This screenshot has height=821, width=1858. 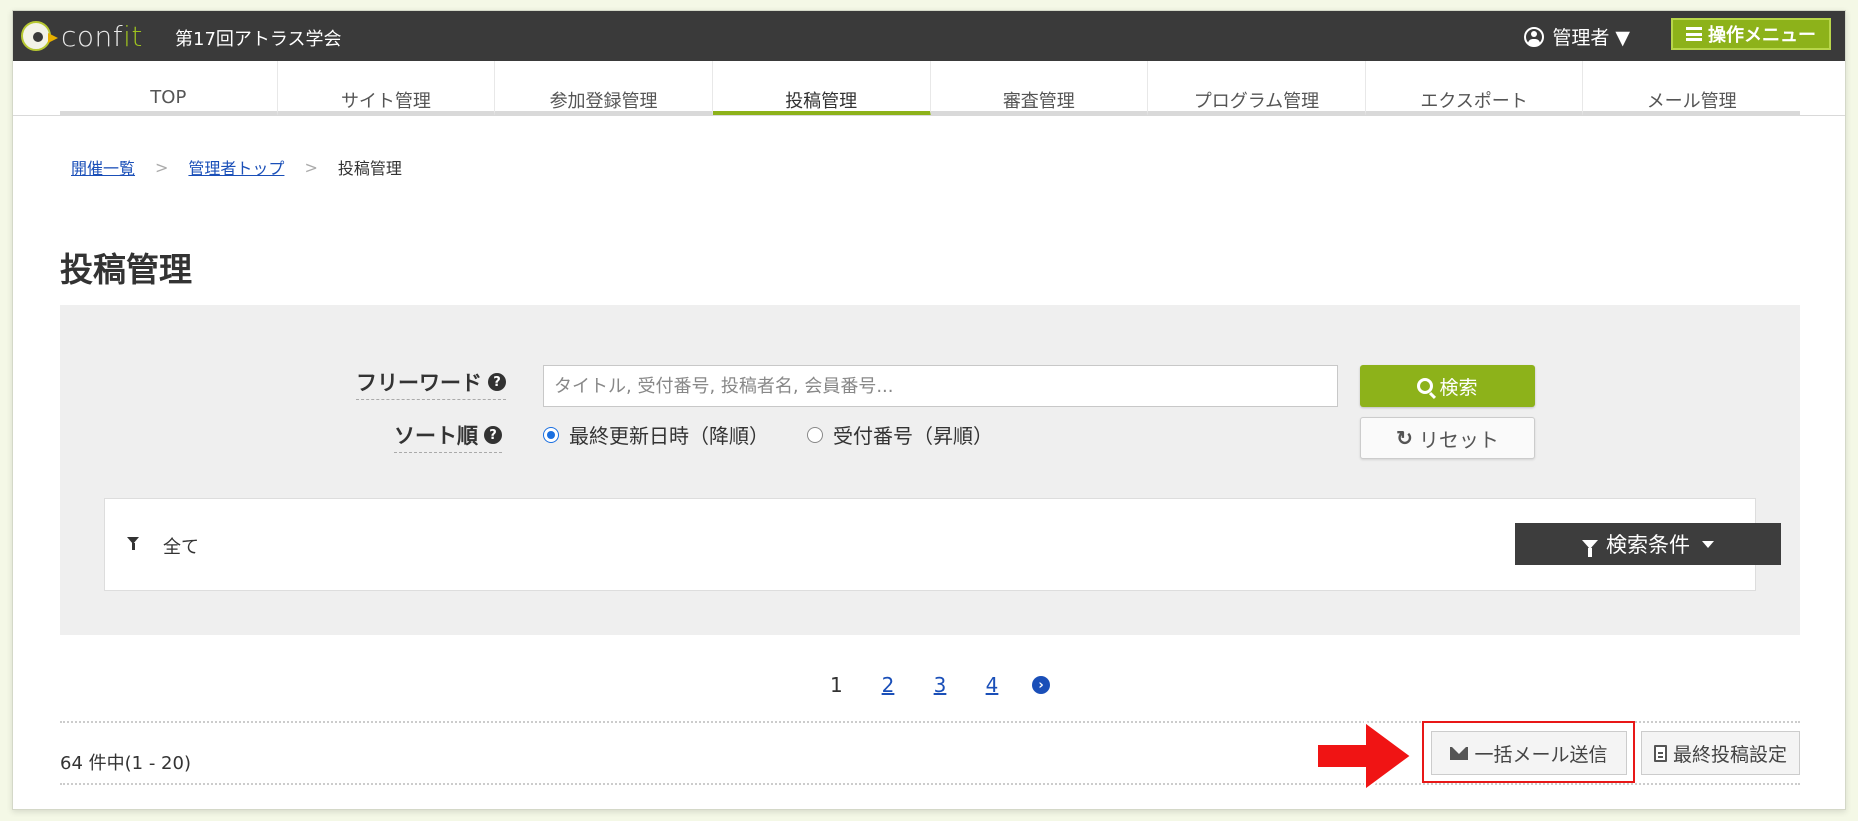 What do you see at coordinates (1041, 685) in the screenshot?
I see `next-page-icon: ›` at bounding box center [1041, 685].